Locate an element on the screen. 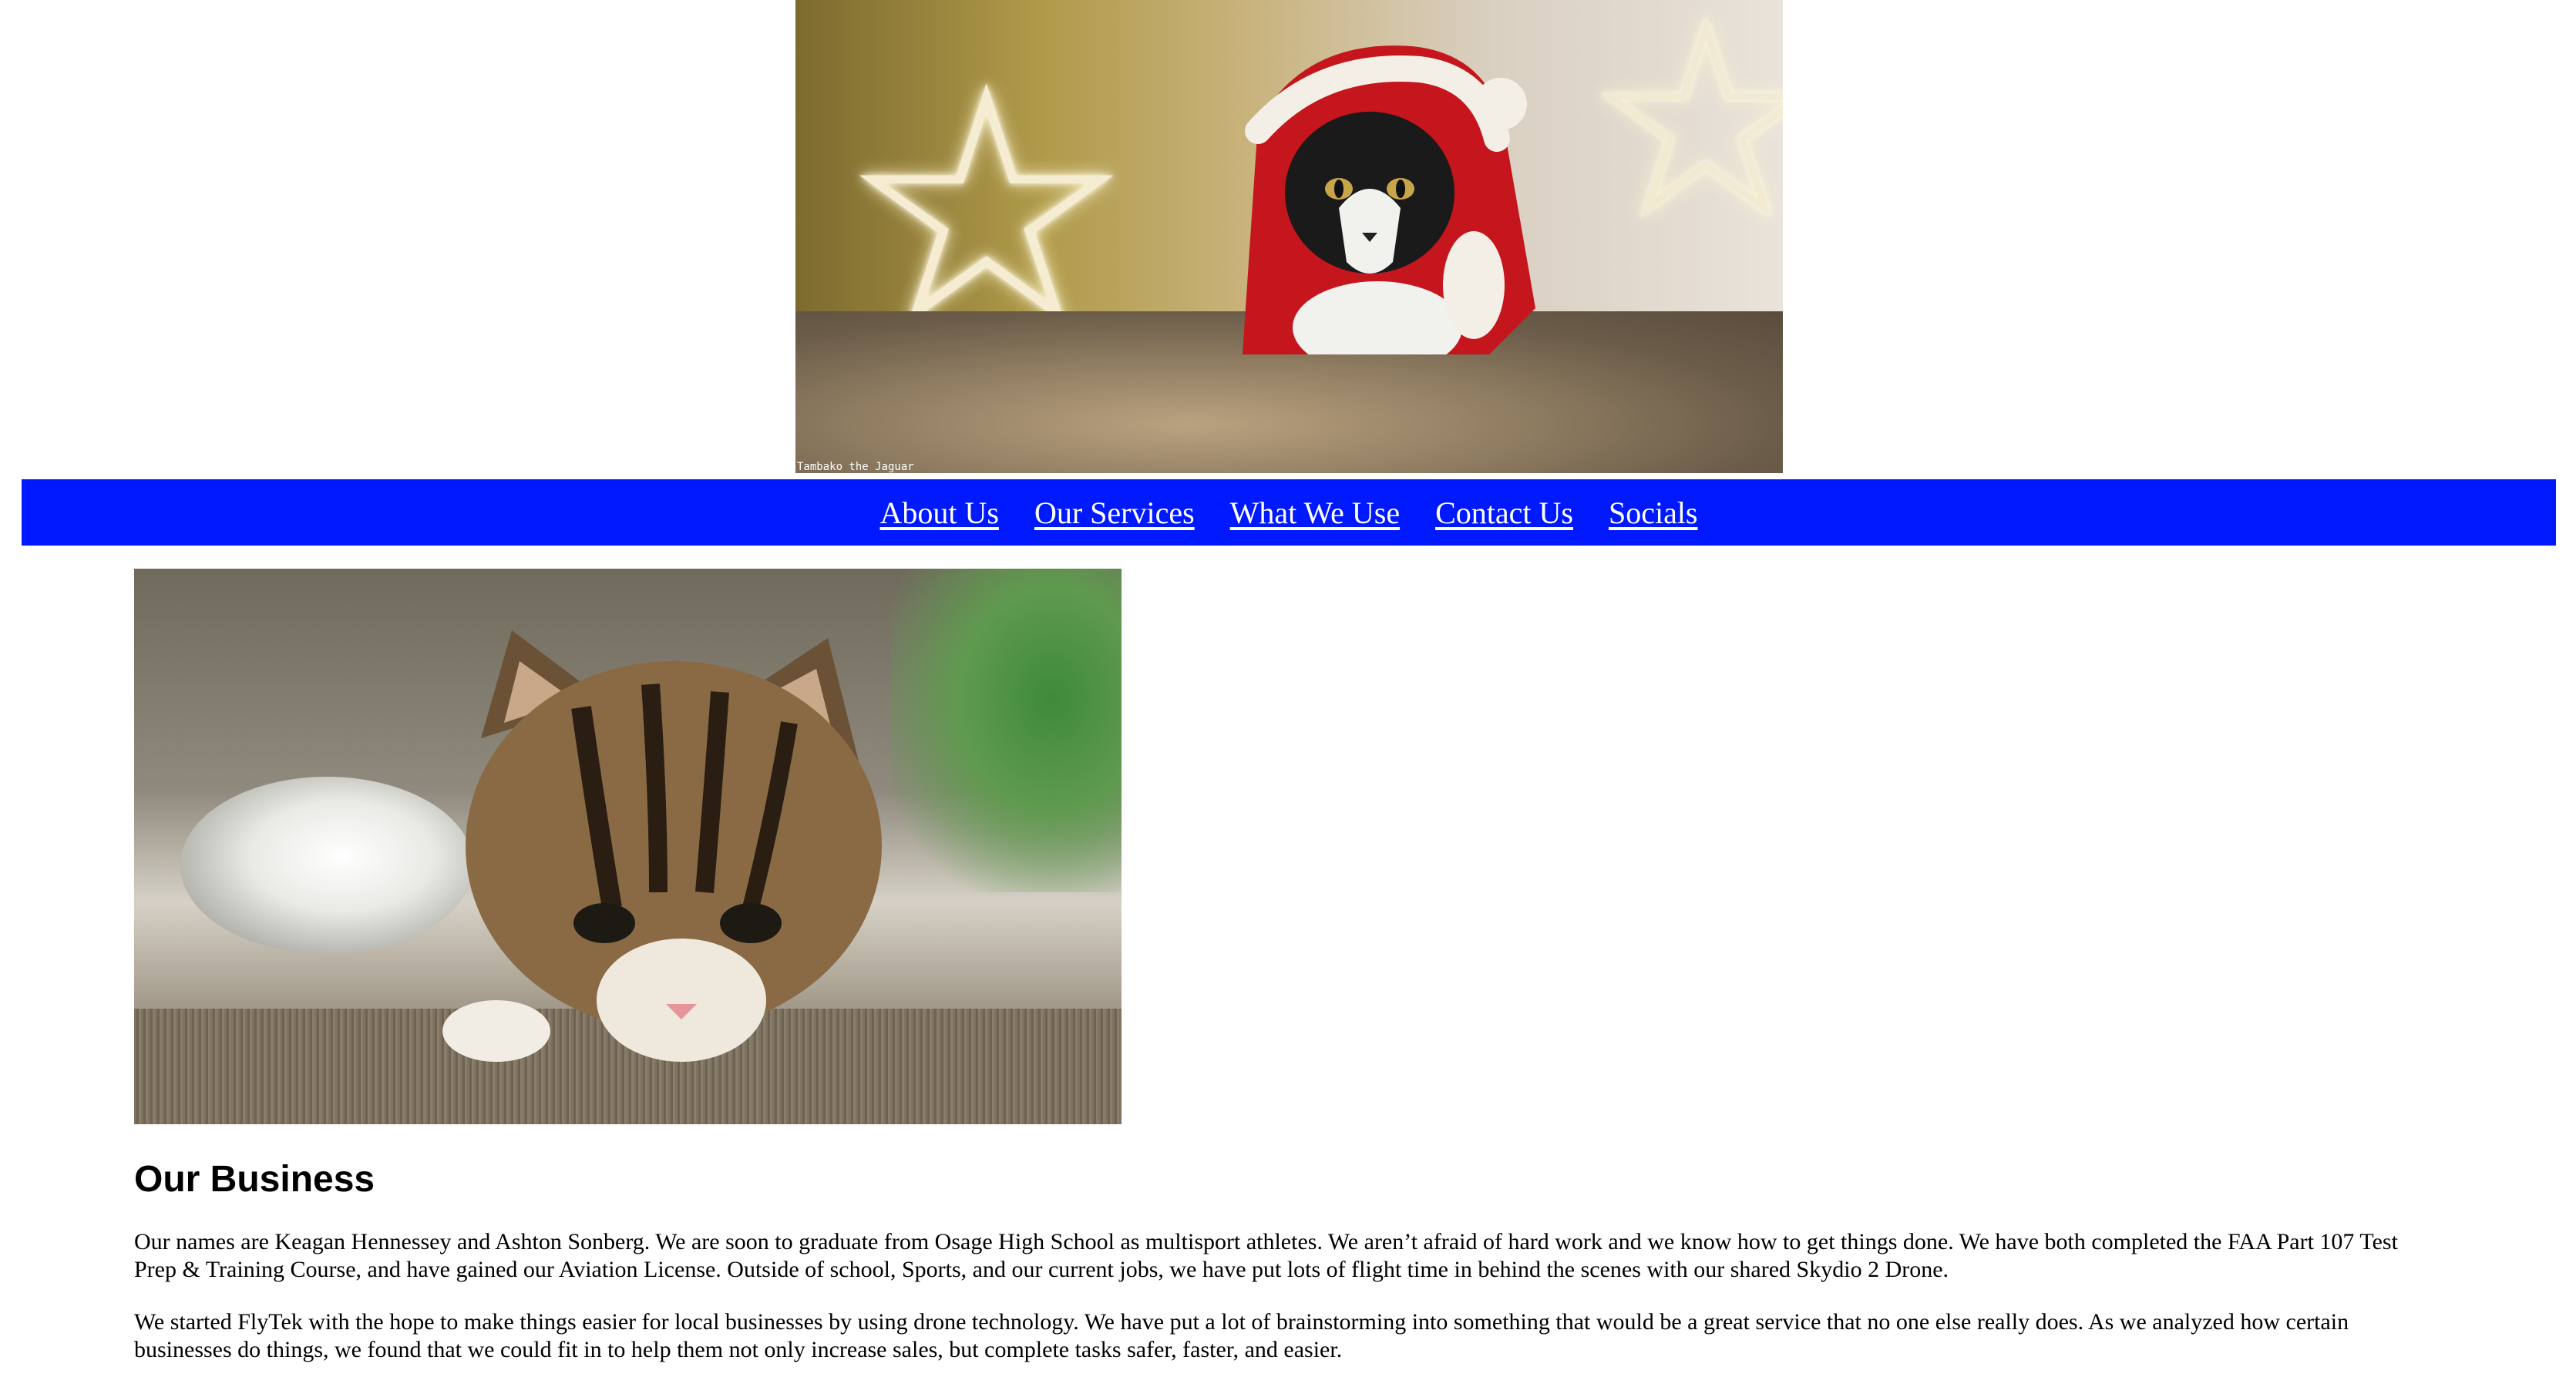  cat-in-santa-costume-icon is located at coordinates (1389, 199).